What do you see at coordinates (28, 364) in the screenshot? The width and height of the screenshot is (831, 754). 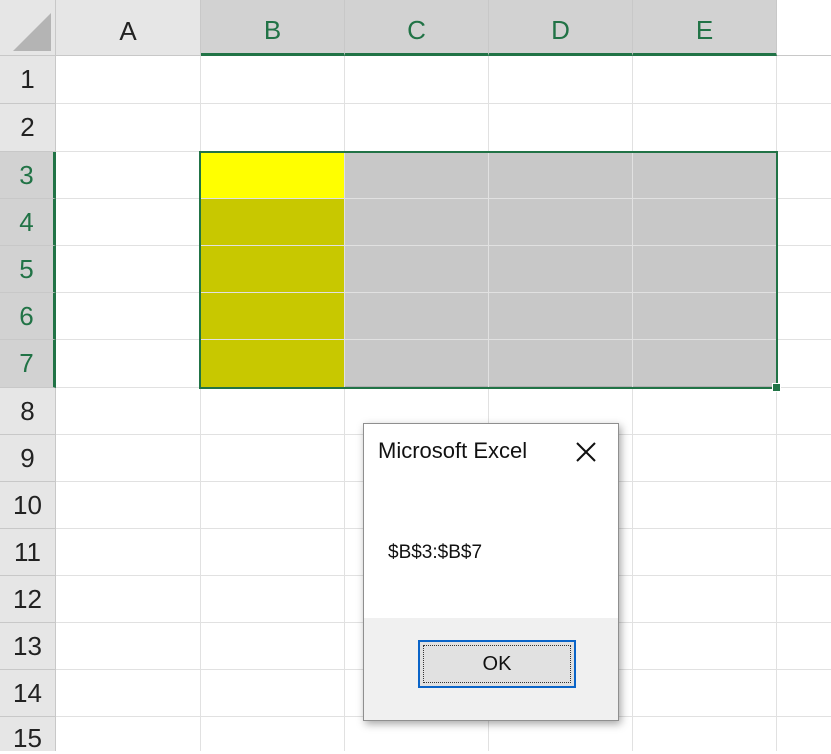 I see `row-header-7: 7` at bounding box center [28, 364].